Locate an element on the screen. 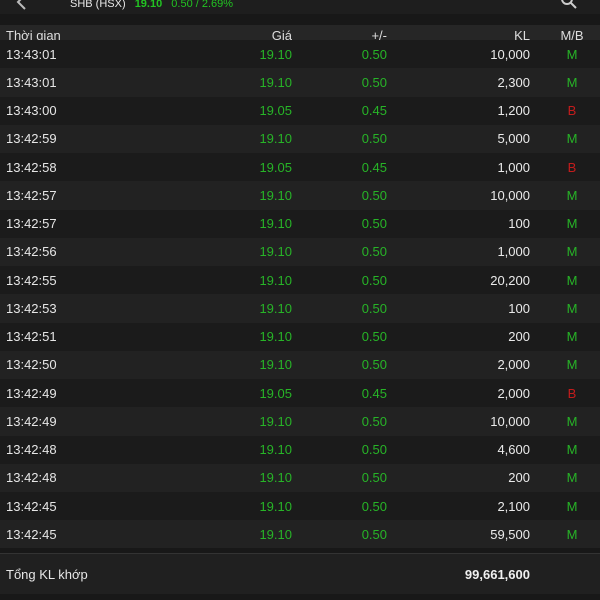 The image size is (600, 600). table-row: 13:42:48 19.10 0.50 200 M is located at coordinates (300, 477).